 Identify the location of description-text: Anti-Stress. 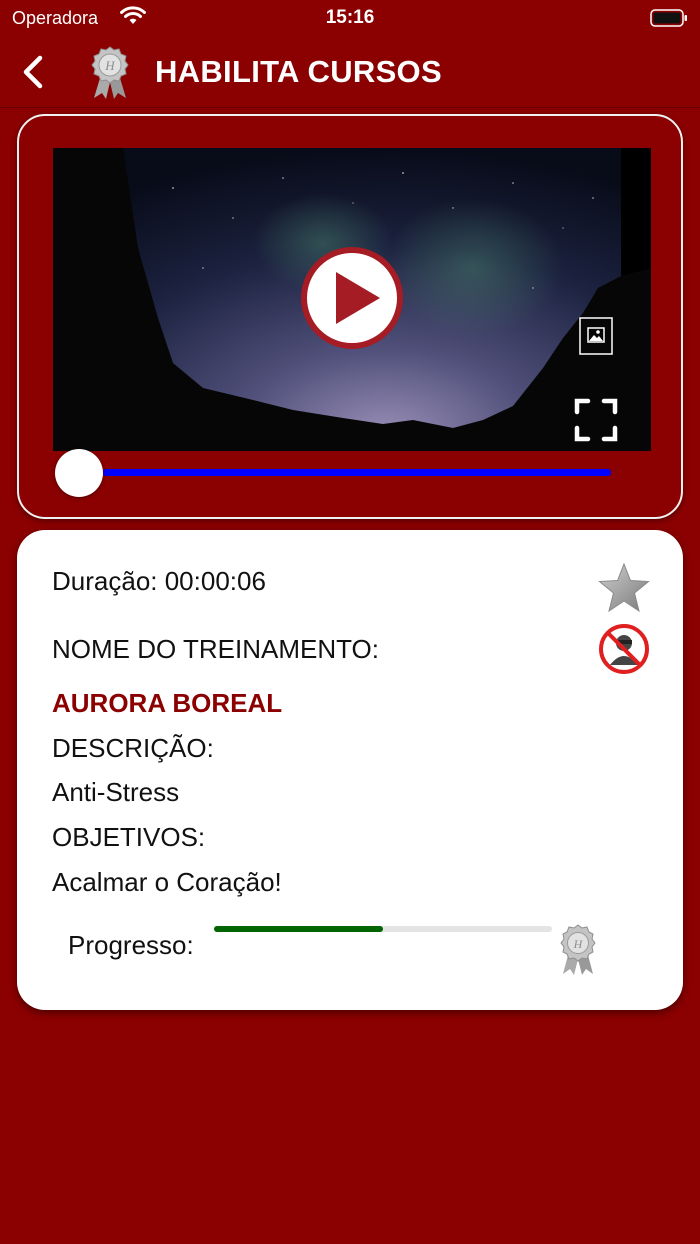
(116, 792).